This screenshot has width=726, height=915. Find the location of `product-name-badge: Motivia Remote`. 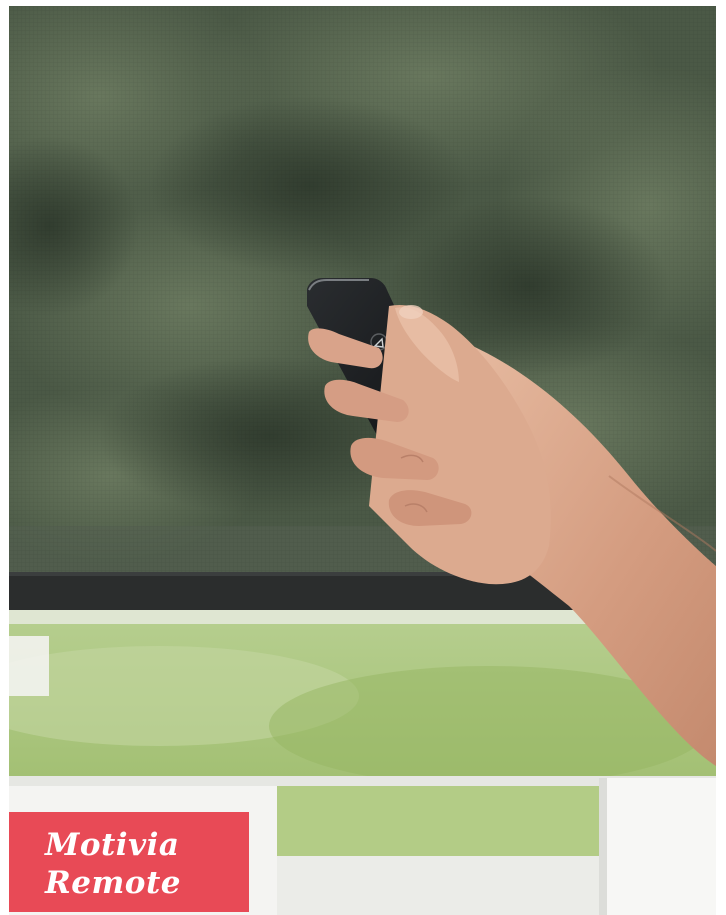

product-name-badge: Motivia Remote is located at coordinates (129, 862).